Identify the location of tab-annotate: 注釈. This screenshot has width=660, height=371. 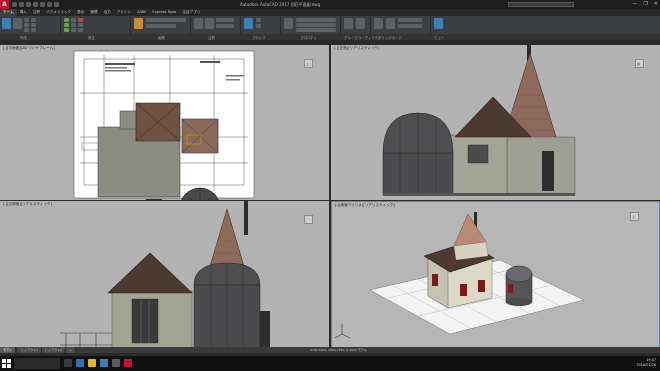
(36, 12).